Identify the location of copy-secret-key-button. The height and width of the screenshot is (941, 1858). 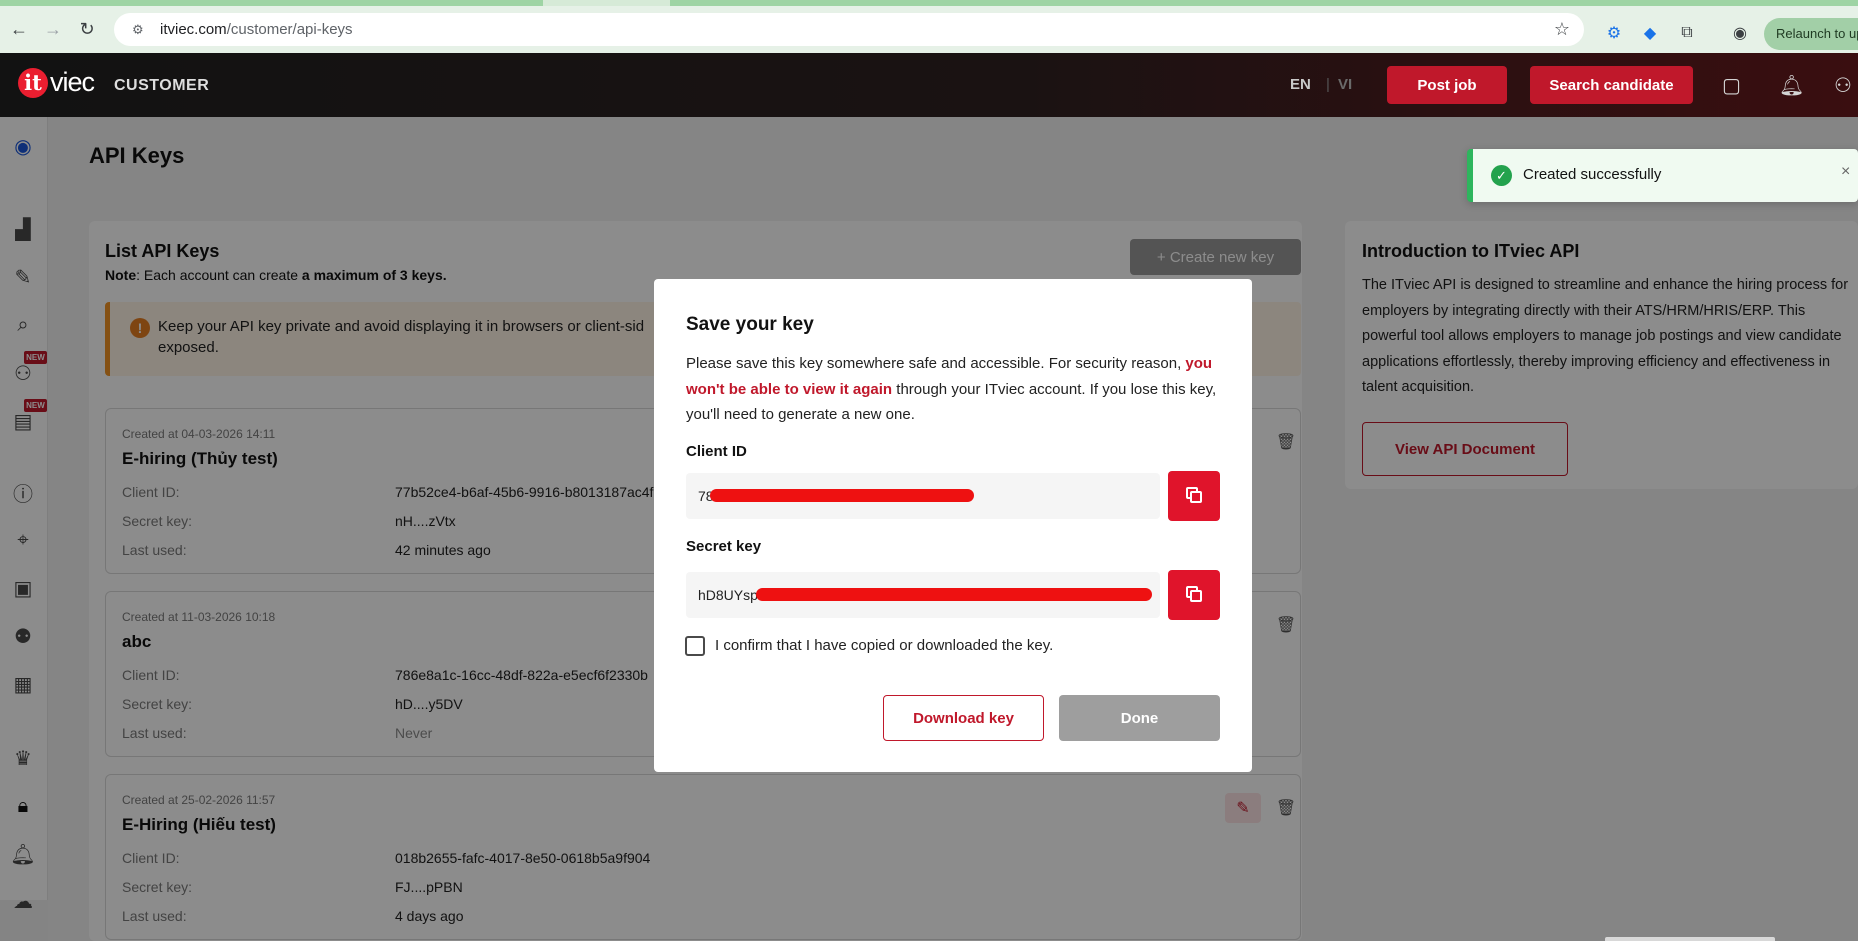
(1194, 595).